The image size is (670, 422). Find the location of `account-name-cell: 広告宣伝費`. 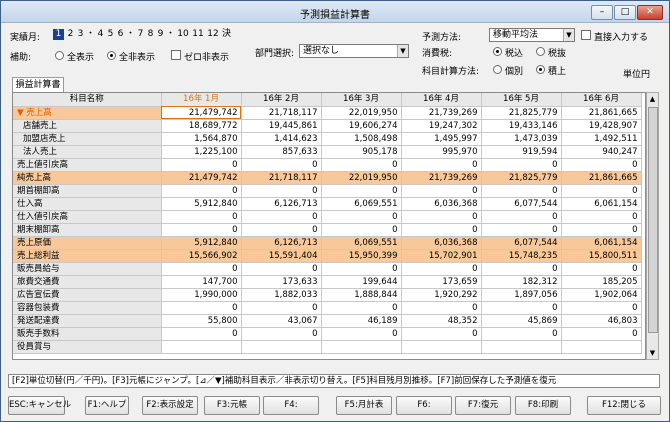

account-name-cell: 広告宣伝費 is located at coordinates (87, 295).